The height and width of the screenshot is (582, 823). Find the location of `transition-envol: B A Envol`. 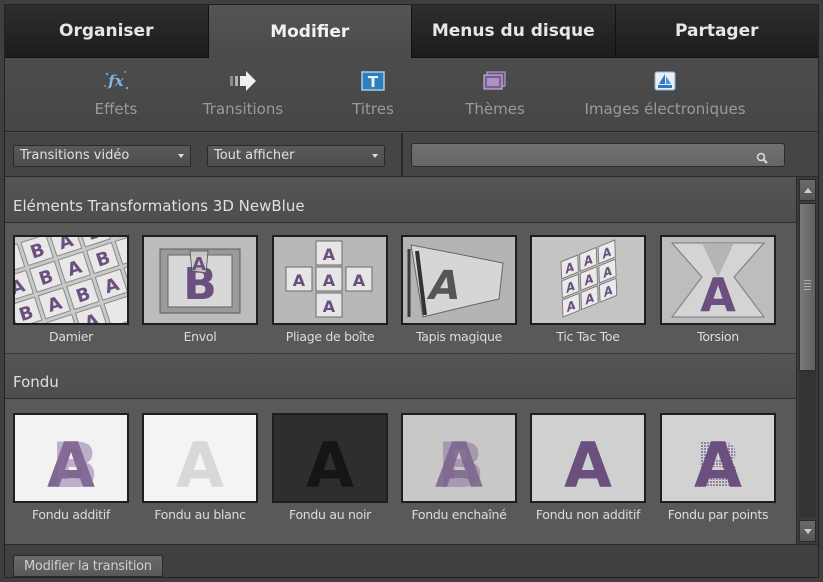

transition-envol: B A Envol is located at coordinates (200, 289).